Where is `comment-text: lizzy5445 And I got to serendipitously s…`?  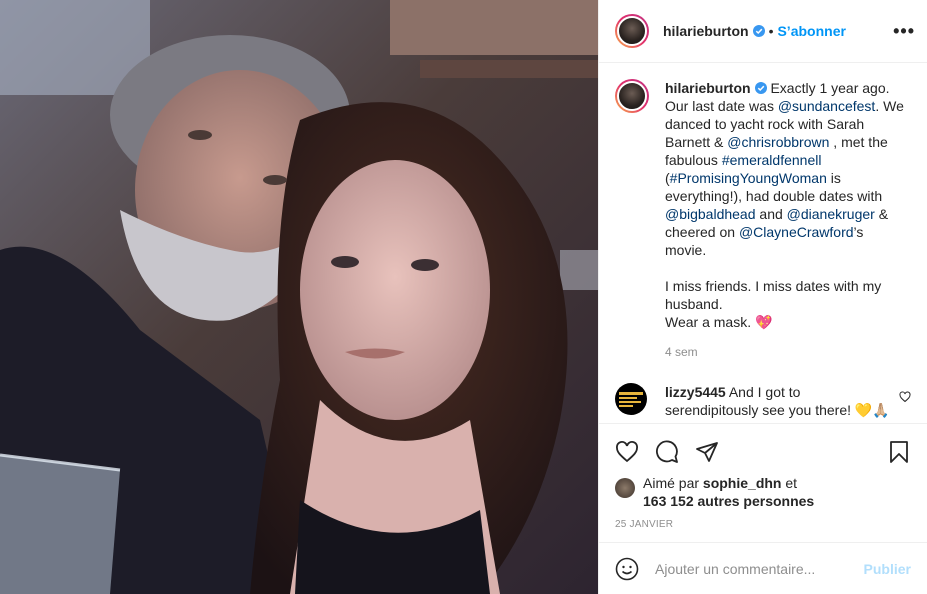 comment-text: lizzy5445 And I got to serendipitously s… is located at coordinates (781, 401).